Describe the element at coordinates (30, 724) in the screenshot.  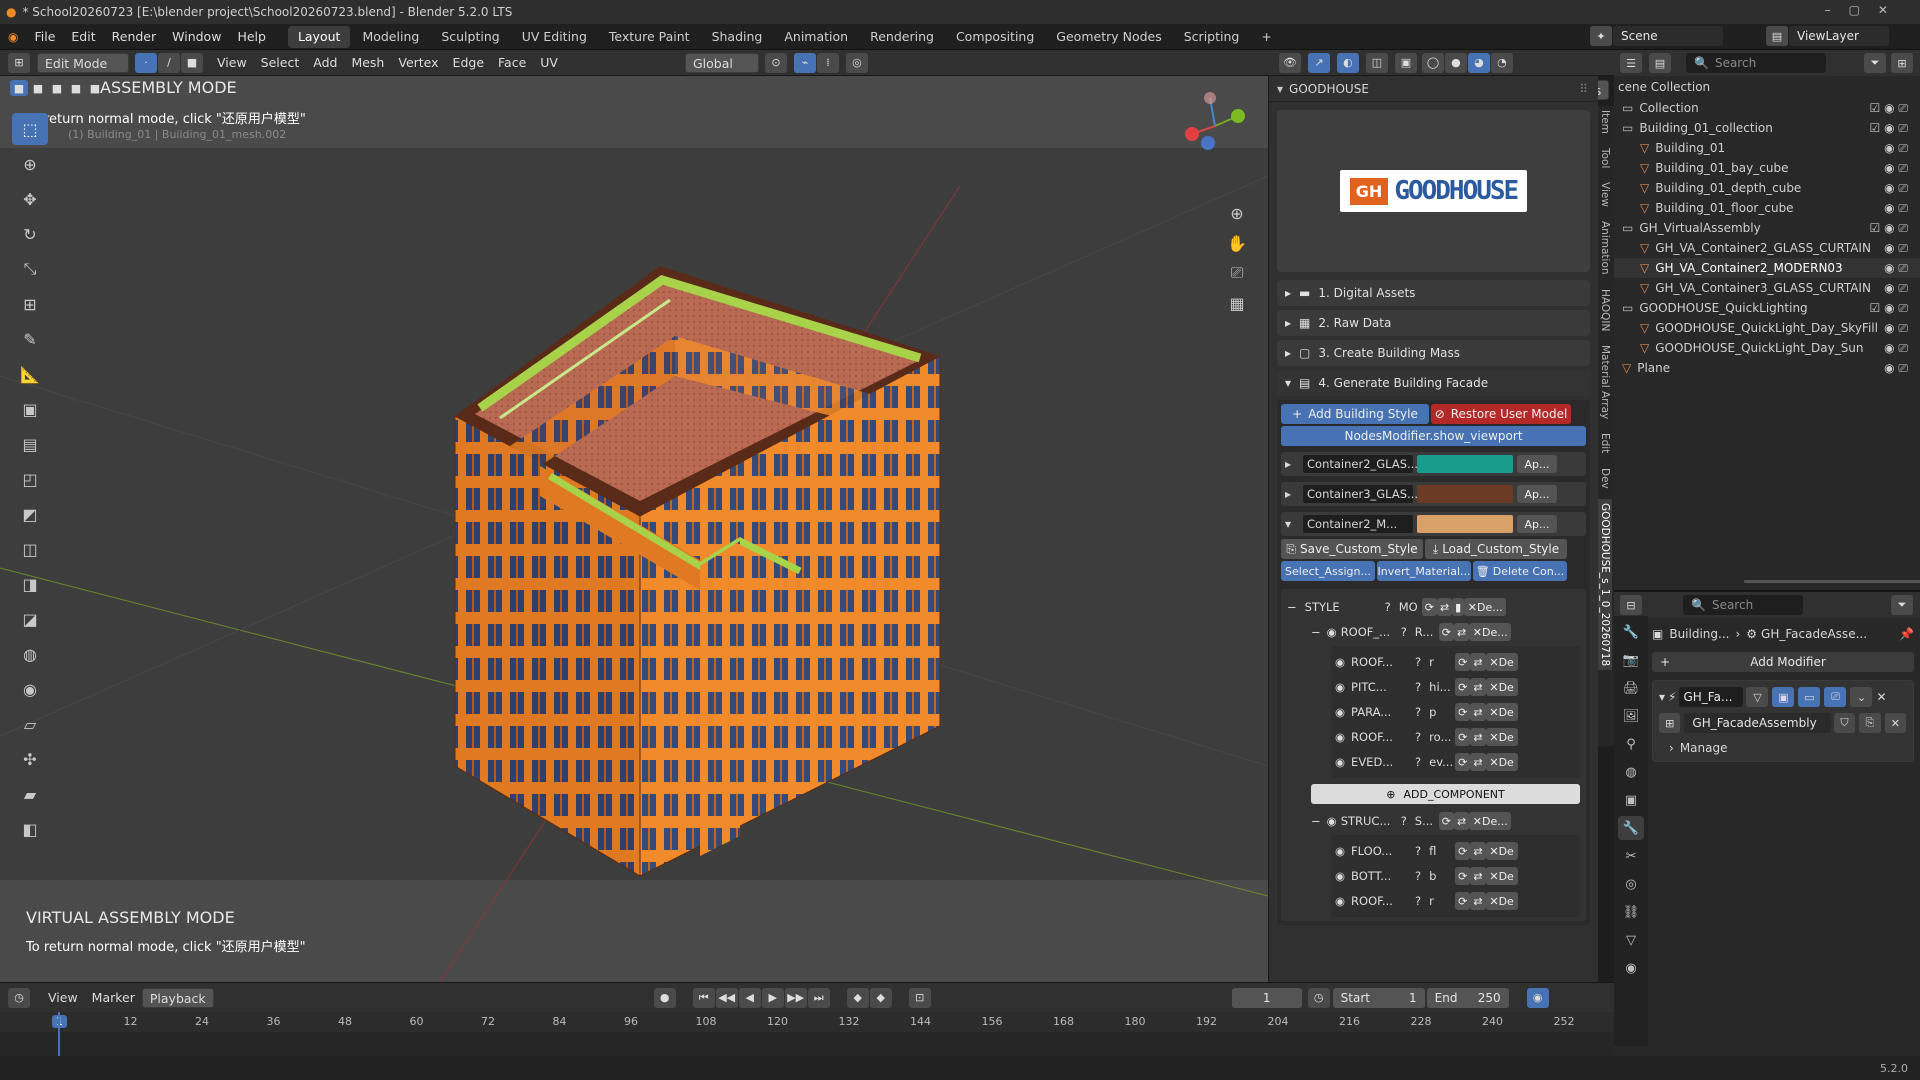
I see `edge-slide-icon: ▱` at that location.